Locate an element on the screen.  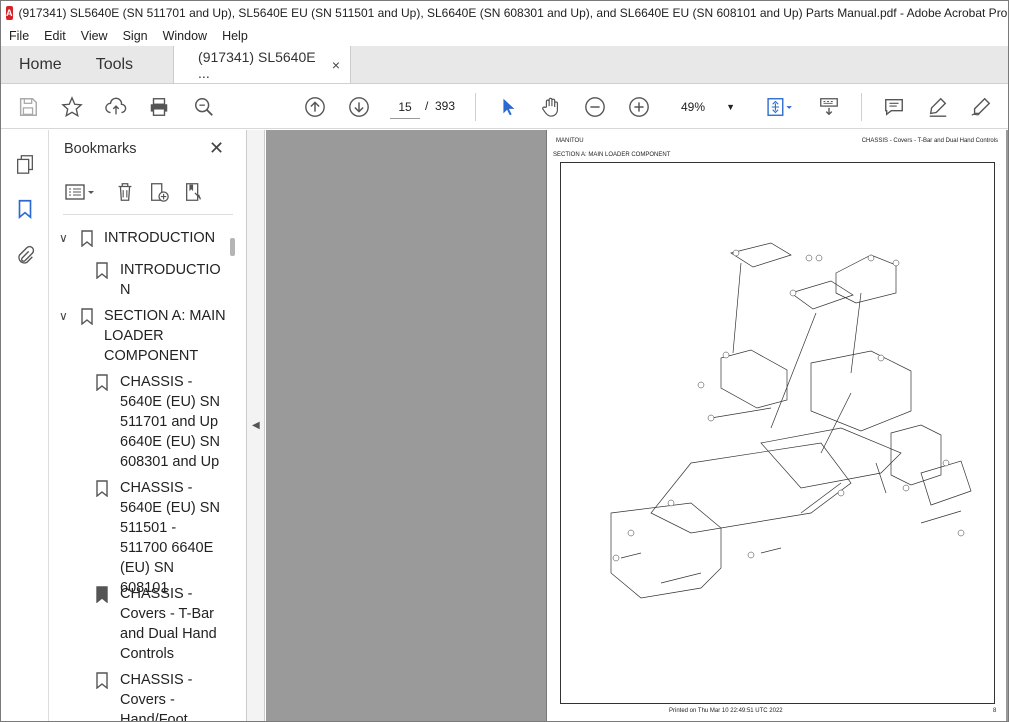
page-section-title: SECTION A: MAIN LOADER COMPONENT is located at coordinates (612, 155).